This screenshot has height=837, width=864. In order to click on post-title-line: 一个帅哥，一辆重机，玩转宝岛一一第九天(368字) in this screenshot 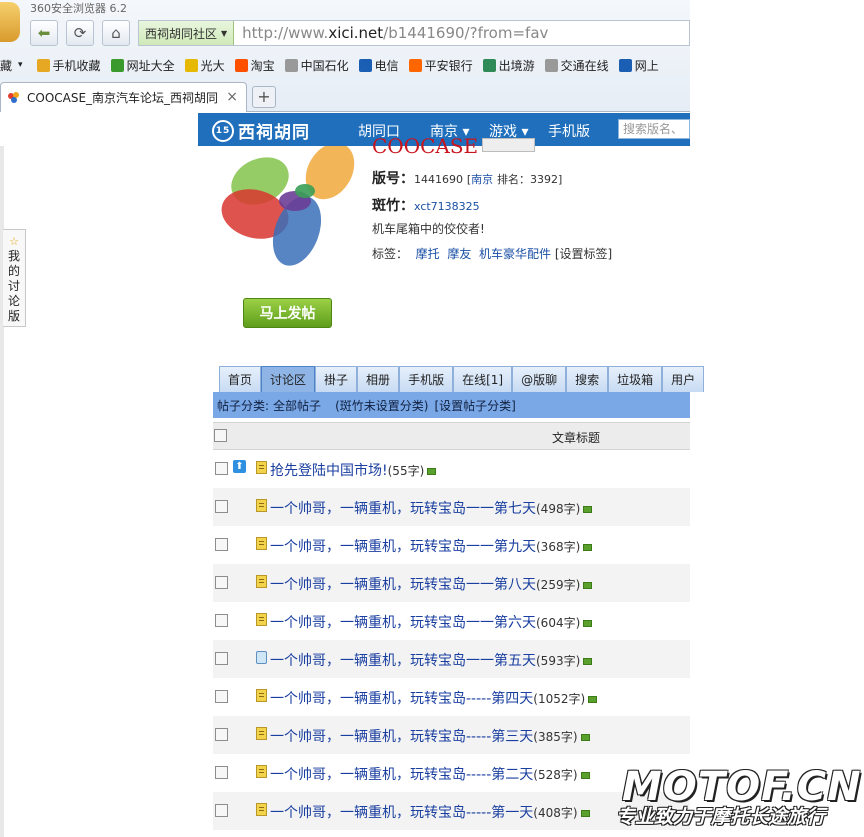, I will do `click(431, 546)`.